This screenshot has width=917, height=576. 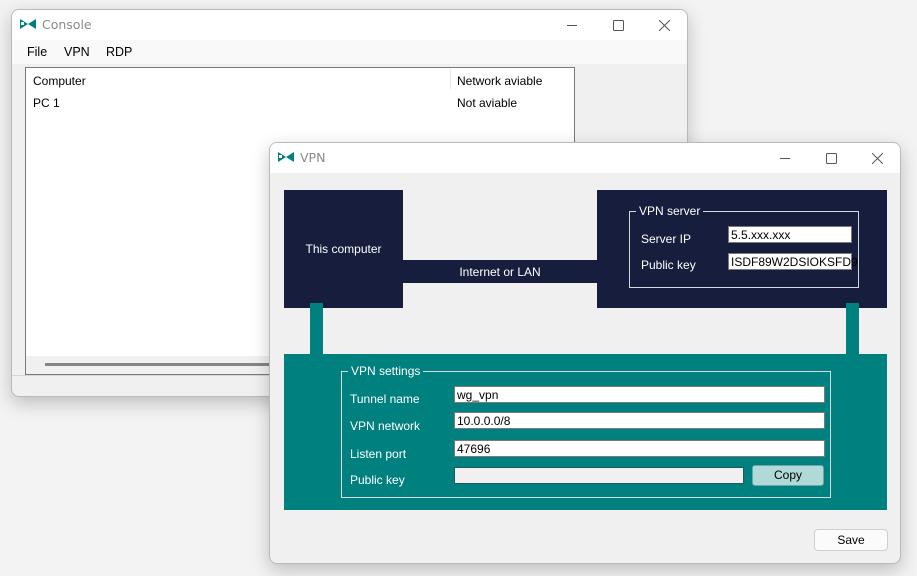 What do you see at coordinates (385, 399) in the screenshot?
I see `tunnel-name-label: Tunnel name` at bounding box center [385, 399].